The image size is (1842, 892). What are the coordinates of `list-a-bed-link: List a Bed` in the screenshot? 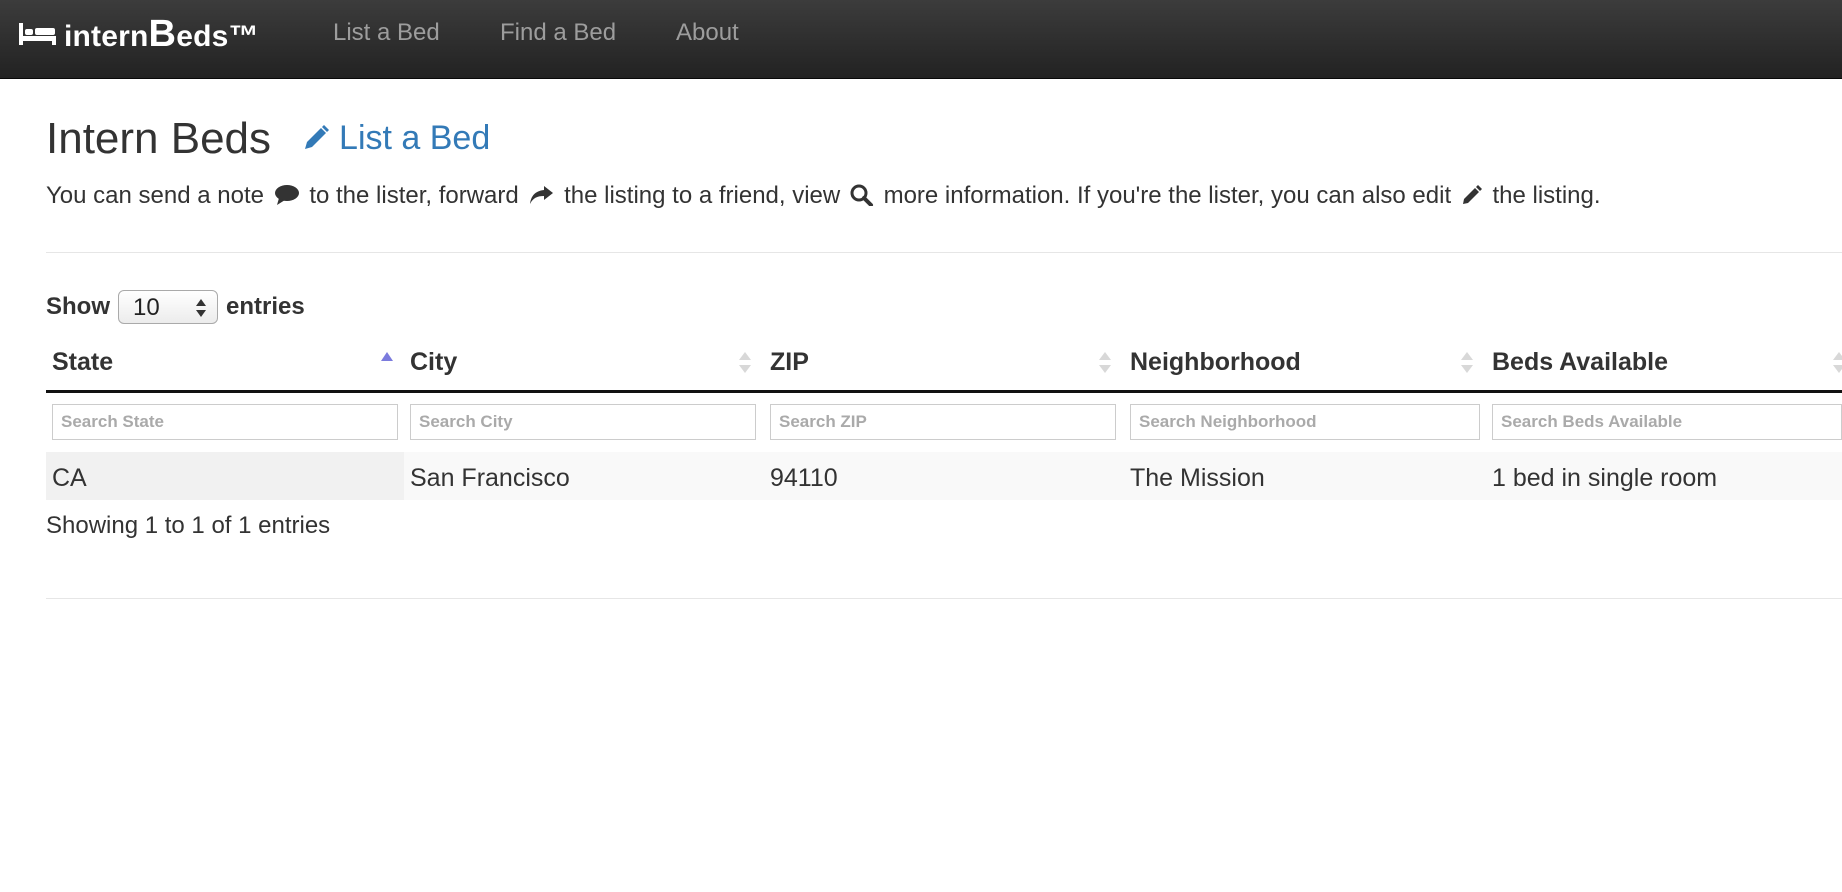 It's located at (395, 138).